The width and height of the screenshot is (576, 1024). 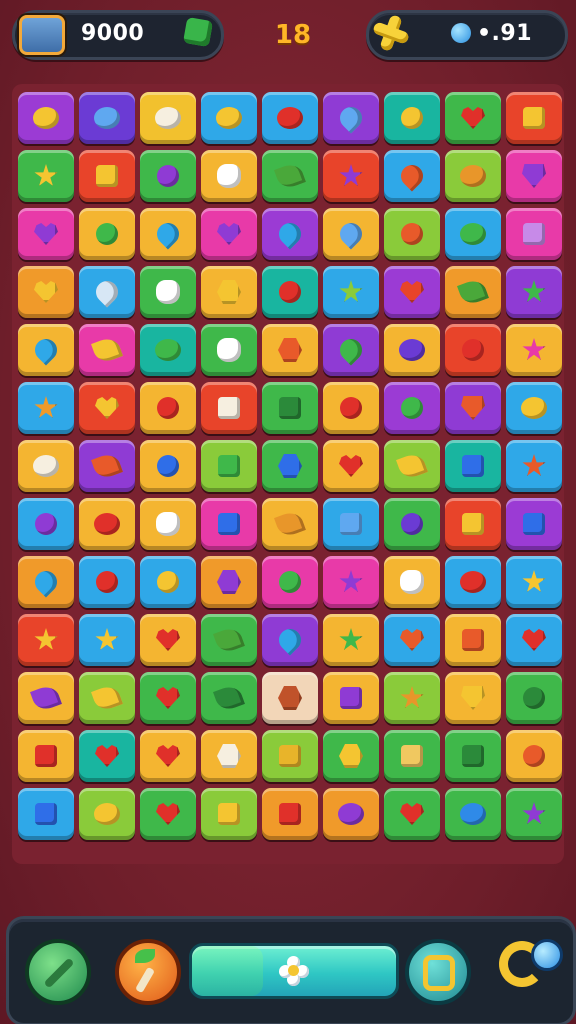 What do you see at coordinates (58, 972) in the screenshot?
I see `hammer-booster-button` at bounding box center [58, 972].